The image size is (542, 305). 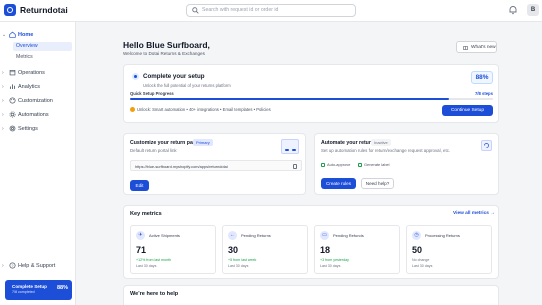 I want to click on setup-card-title: Complete Setup, so click(x=29, y=286).